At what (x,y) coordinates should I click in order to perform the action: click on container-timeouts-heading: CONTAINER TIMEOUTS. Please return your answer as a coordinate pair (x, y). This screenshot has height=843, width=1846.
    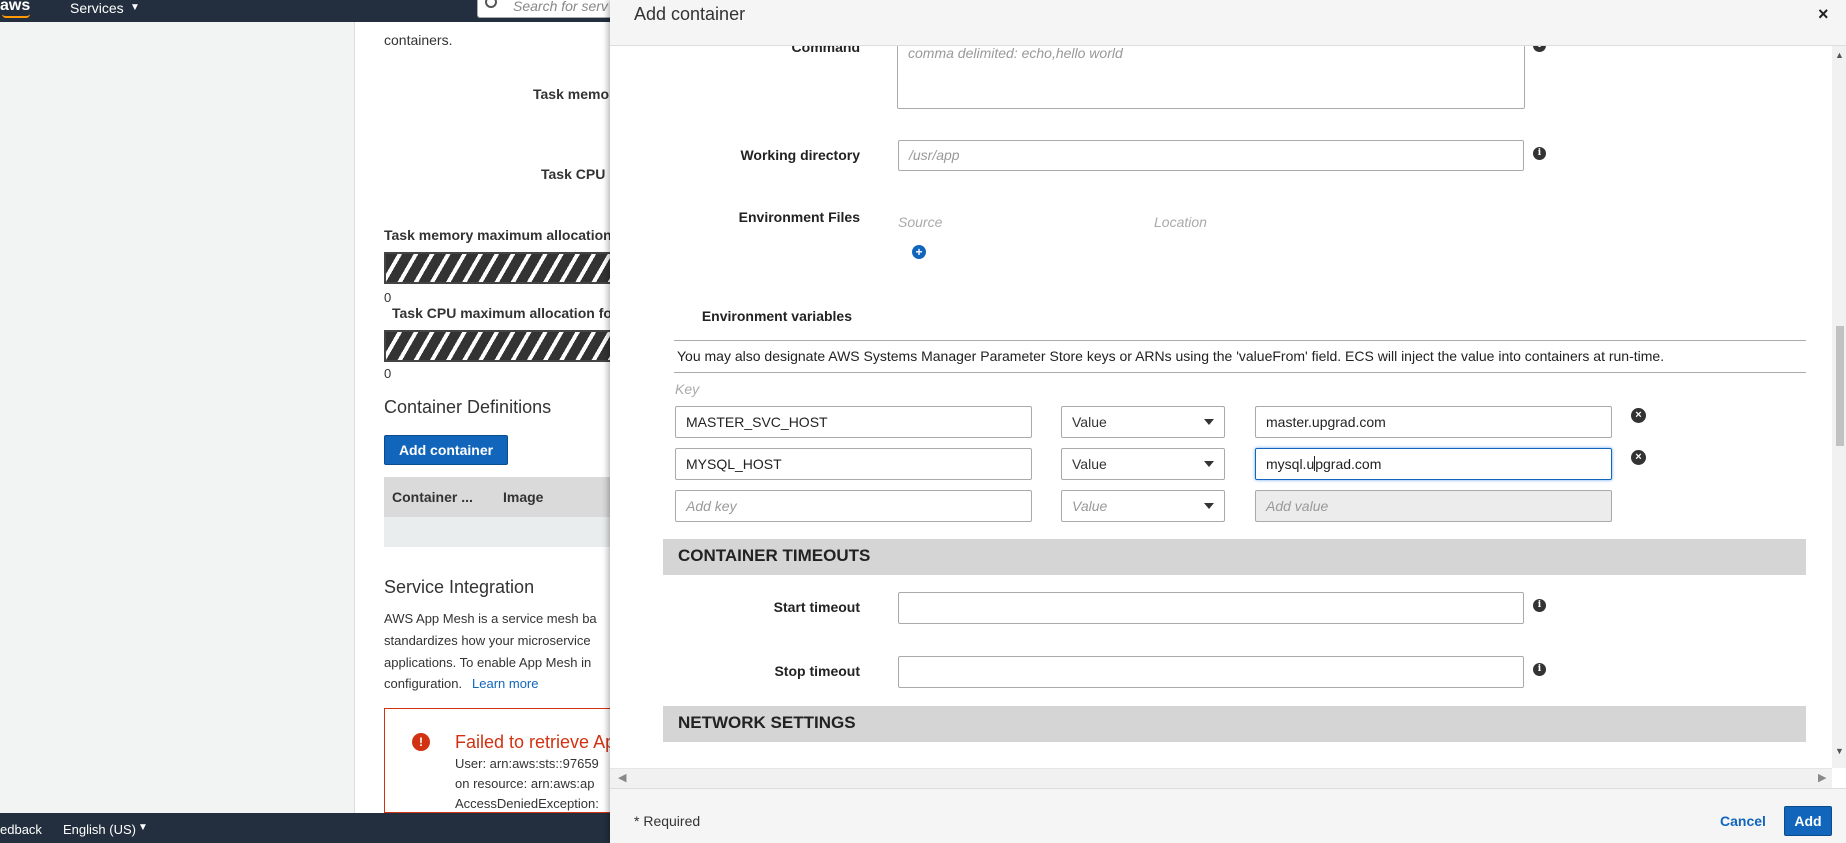
    Looking at the image, I should click on (774, 555).